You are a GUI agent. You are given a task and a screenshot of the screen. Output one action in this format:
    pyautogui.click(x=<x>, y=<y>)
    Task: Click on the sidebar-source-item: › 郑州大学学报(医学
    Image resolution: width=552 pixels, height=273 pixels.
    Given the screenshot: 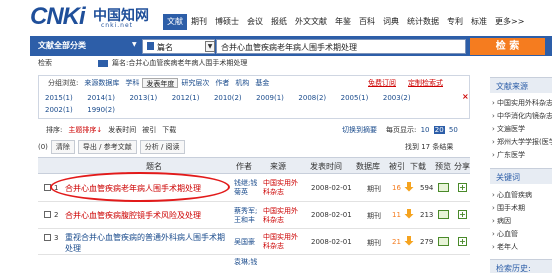 What is the action you would take?
    pyautogui.click(x=522, y=142)
    